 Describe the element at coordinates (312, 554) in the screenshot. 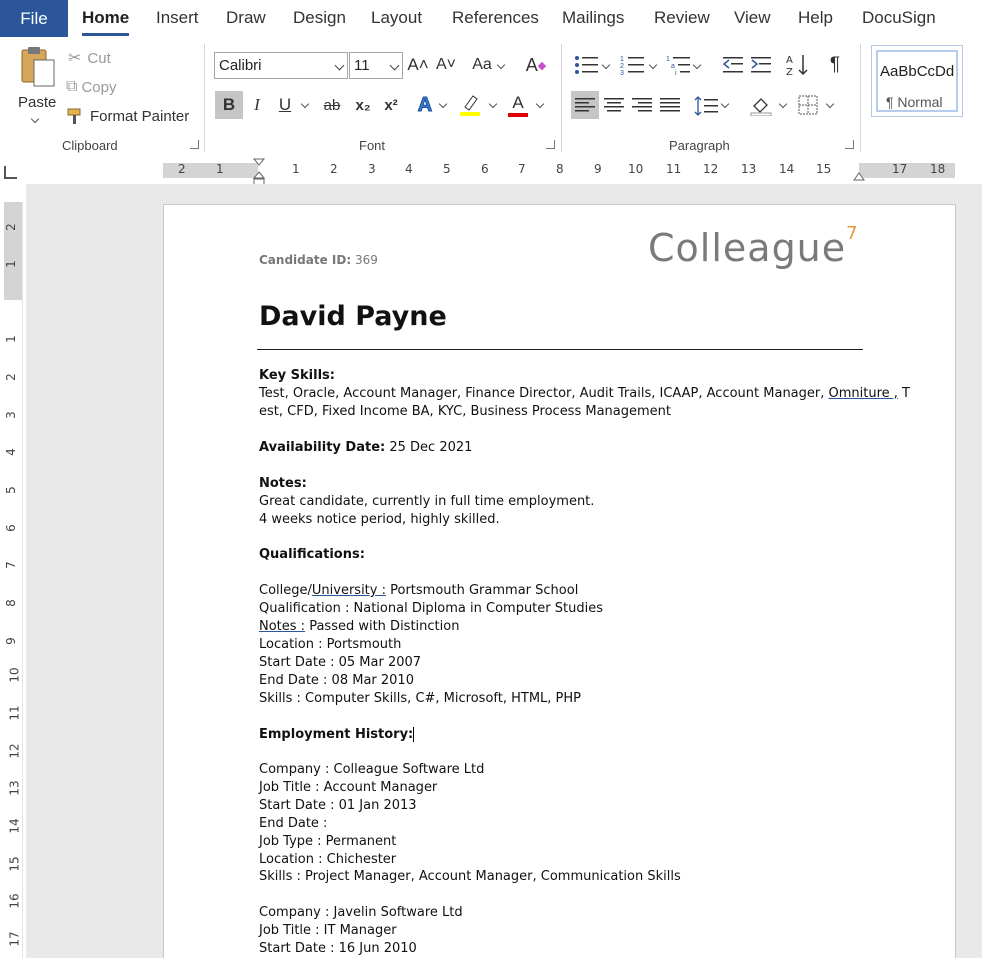

I see `qualifications-heading: Qualifications:` at that location.